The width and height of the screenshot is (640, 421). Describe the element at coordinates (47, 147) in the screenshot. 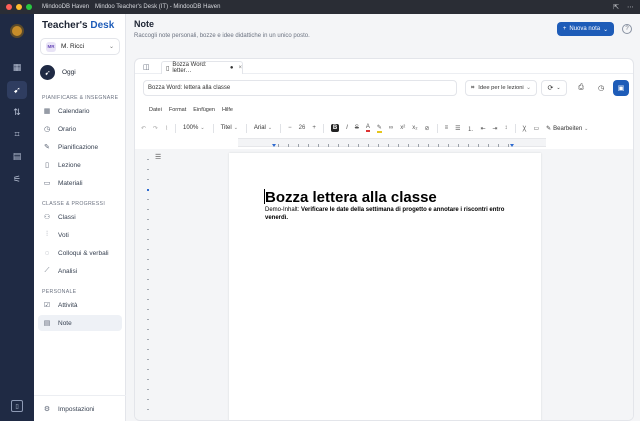

I see `pencil-icon: ✎` at that location.